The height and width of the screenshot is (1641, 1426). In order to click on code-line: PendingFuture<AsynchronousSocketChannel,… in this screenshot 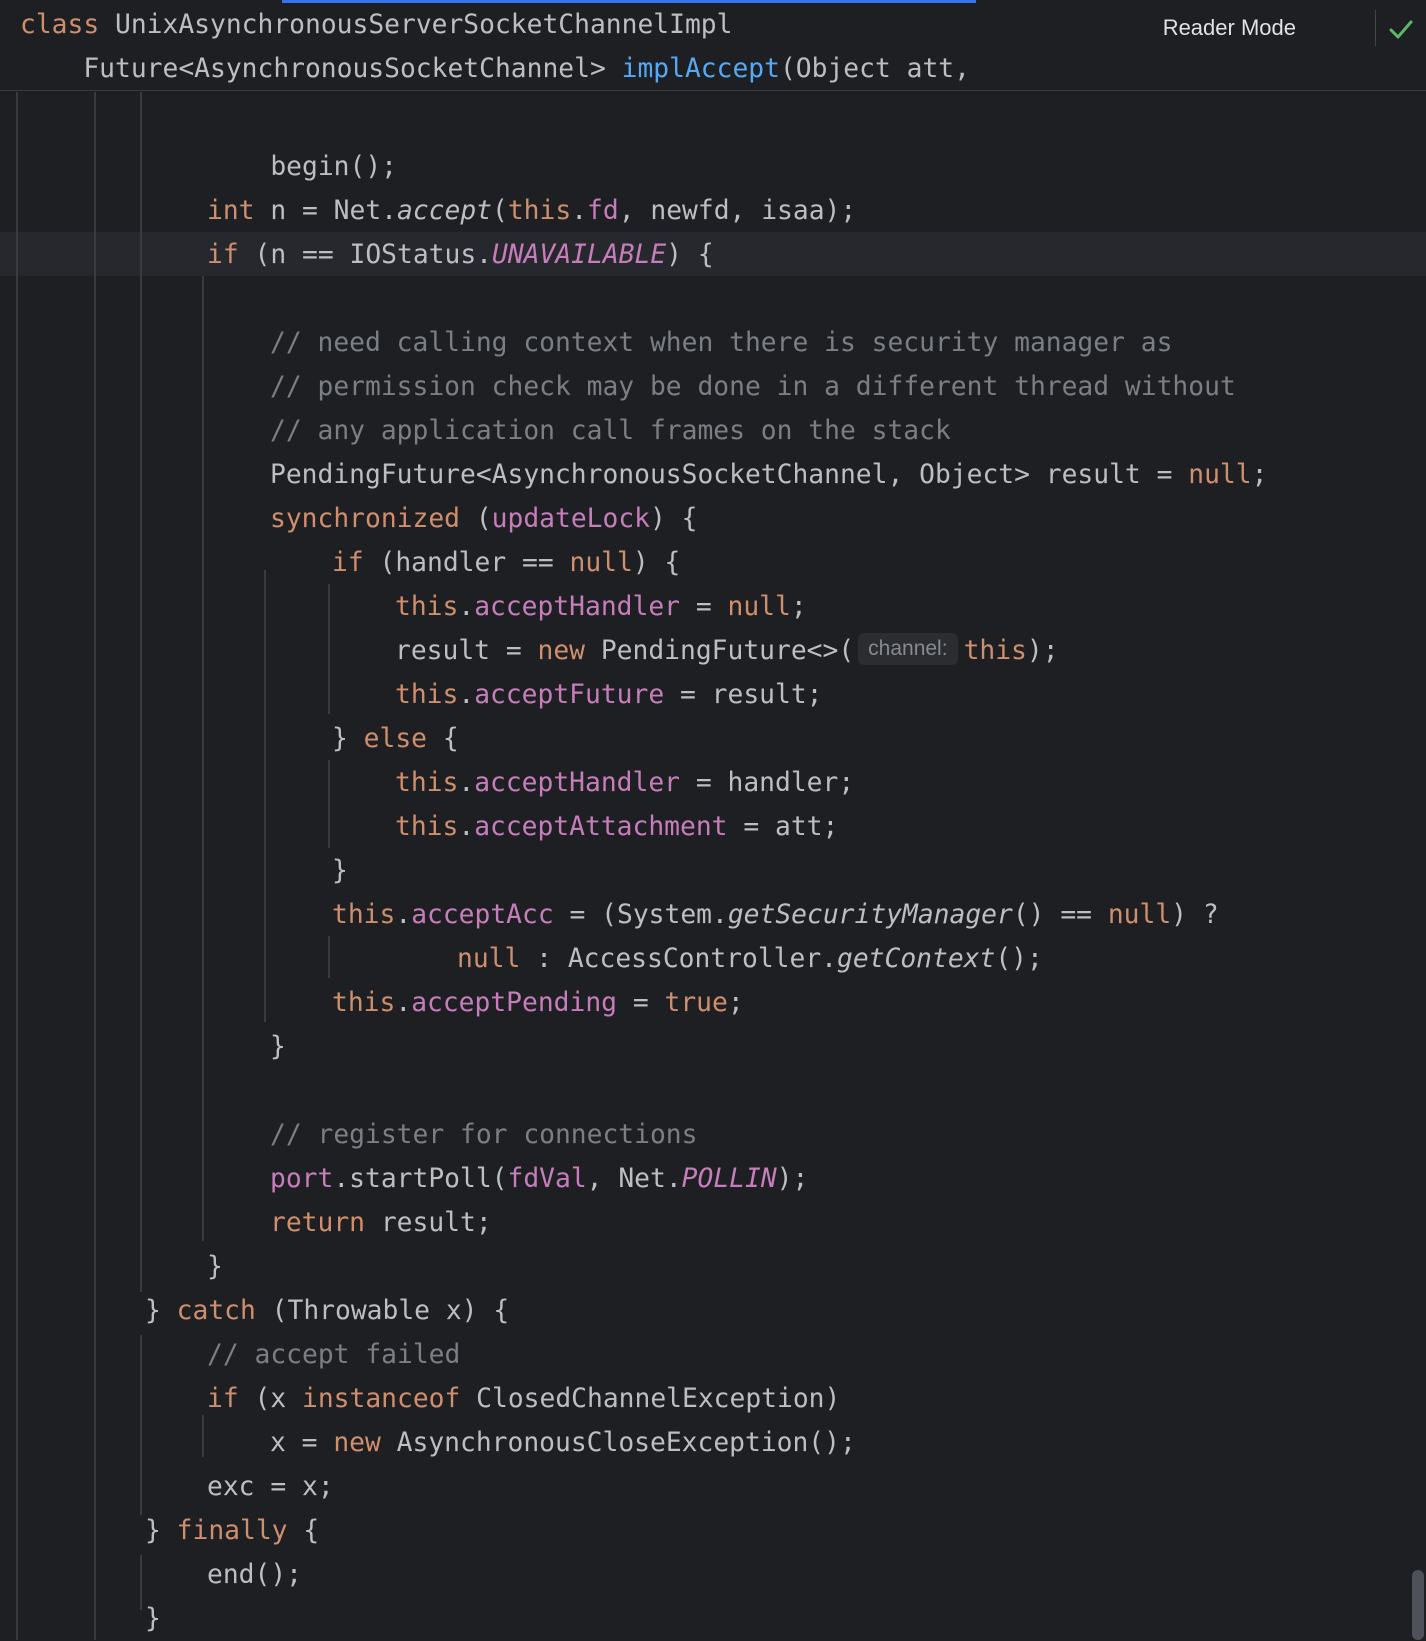, I will do `click(768, 475)`.